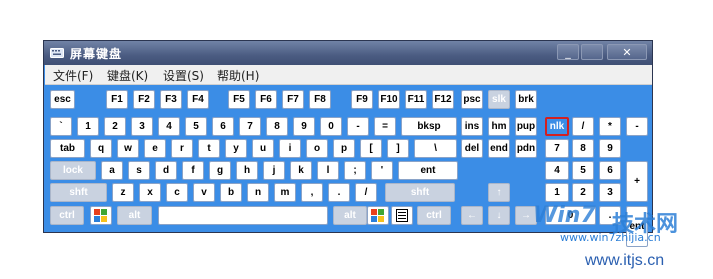 The height and width of the screenshot is (279, 713). What do you see at coordinates (177, 192) in the screenshot?
I see `key: c` at bounding box center [177, 192].